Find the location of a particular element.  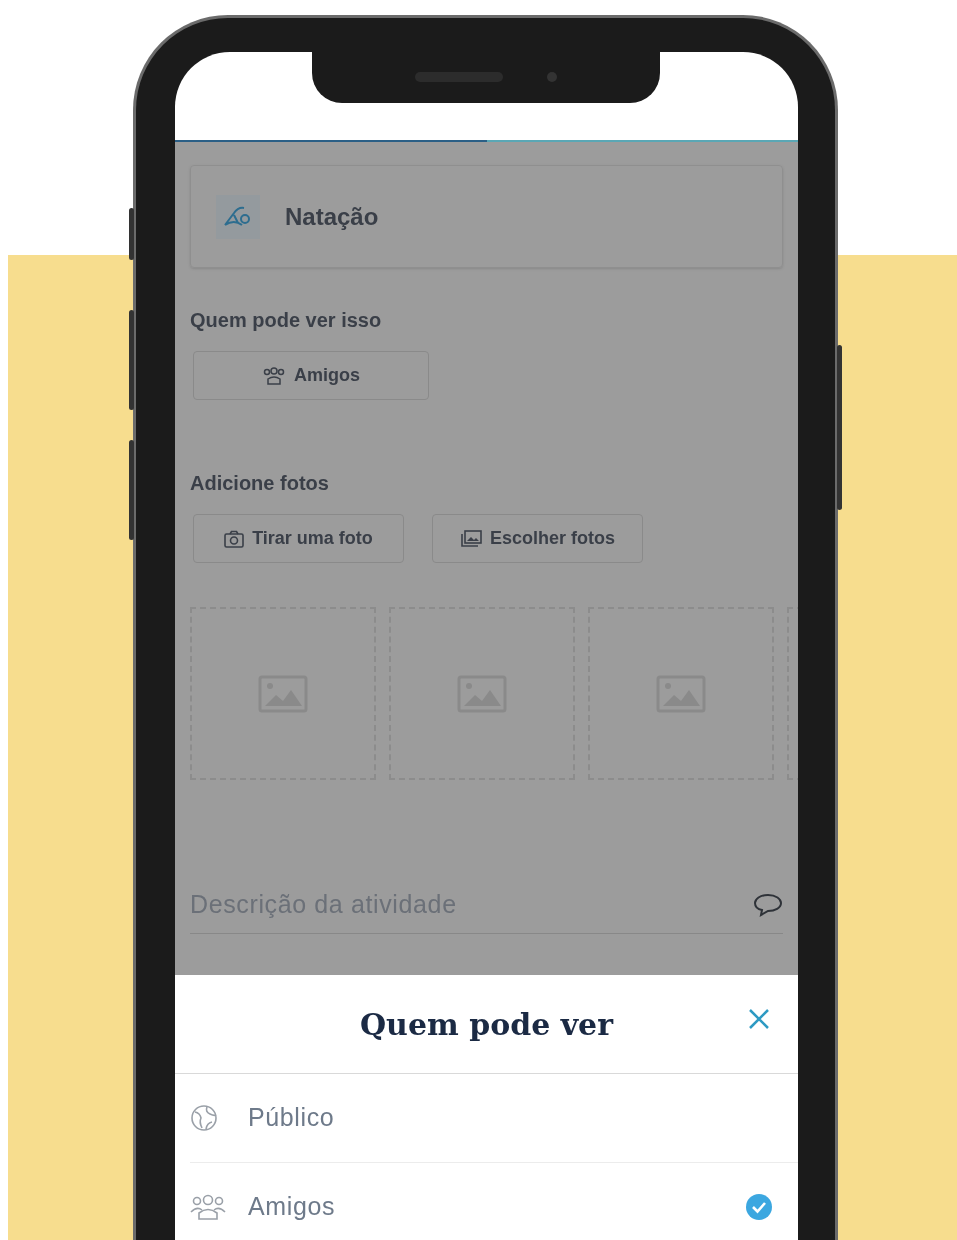

section-heading: Quem pode ver isso is located at coordinates (286, 320).